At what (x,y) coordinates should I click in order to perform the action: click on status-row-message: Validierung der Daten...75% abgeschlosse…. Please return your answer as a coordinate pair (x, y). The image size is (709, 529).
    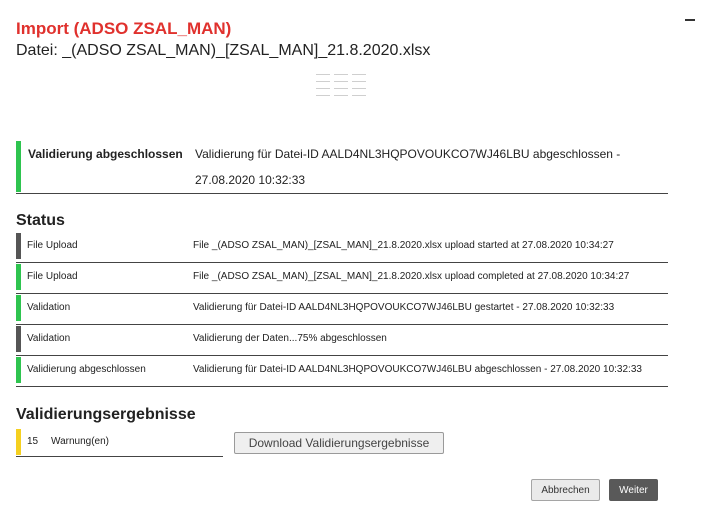
    Looking at the image, I should click on (290, 338).